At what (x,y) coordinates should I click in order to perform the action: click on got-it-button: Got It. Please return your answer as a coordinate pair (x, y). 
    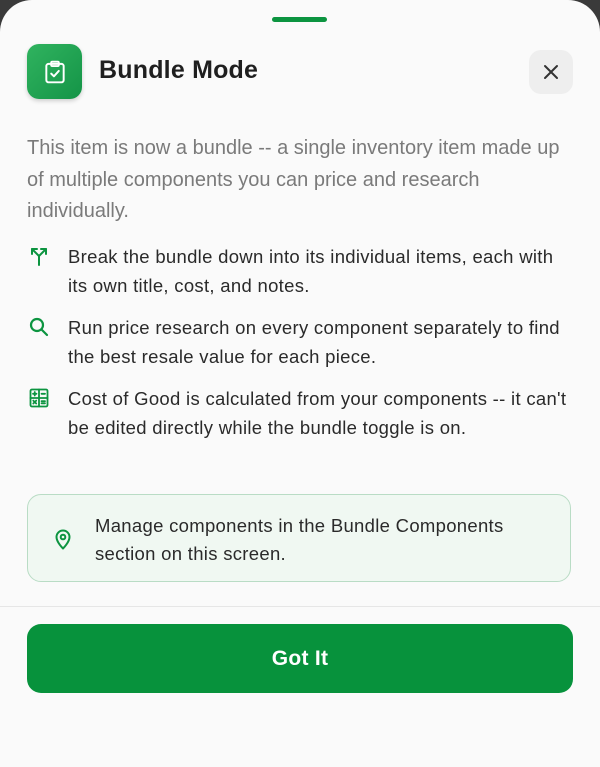
    Looking at the image, I should click on (300, 658).